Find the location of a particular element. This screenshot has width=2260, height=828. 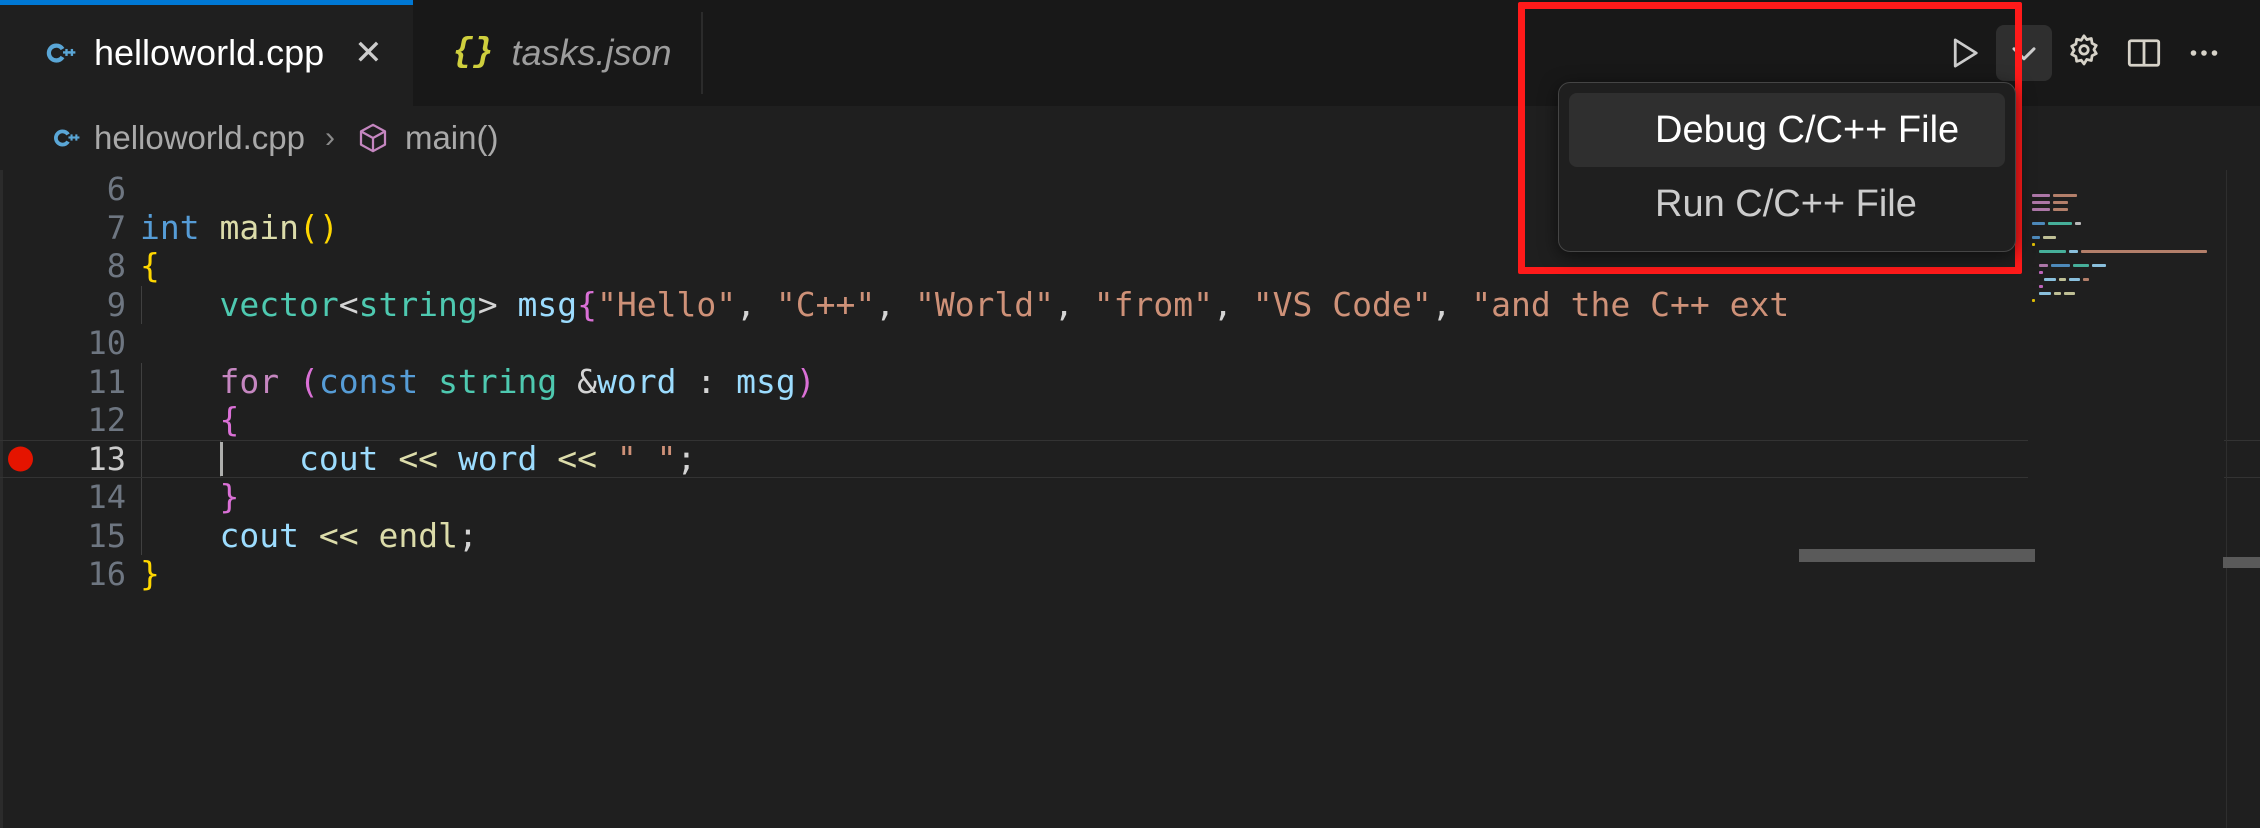

editor-right-edge is located at coordinates (2226, 499).